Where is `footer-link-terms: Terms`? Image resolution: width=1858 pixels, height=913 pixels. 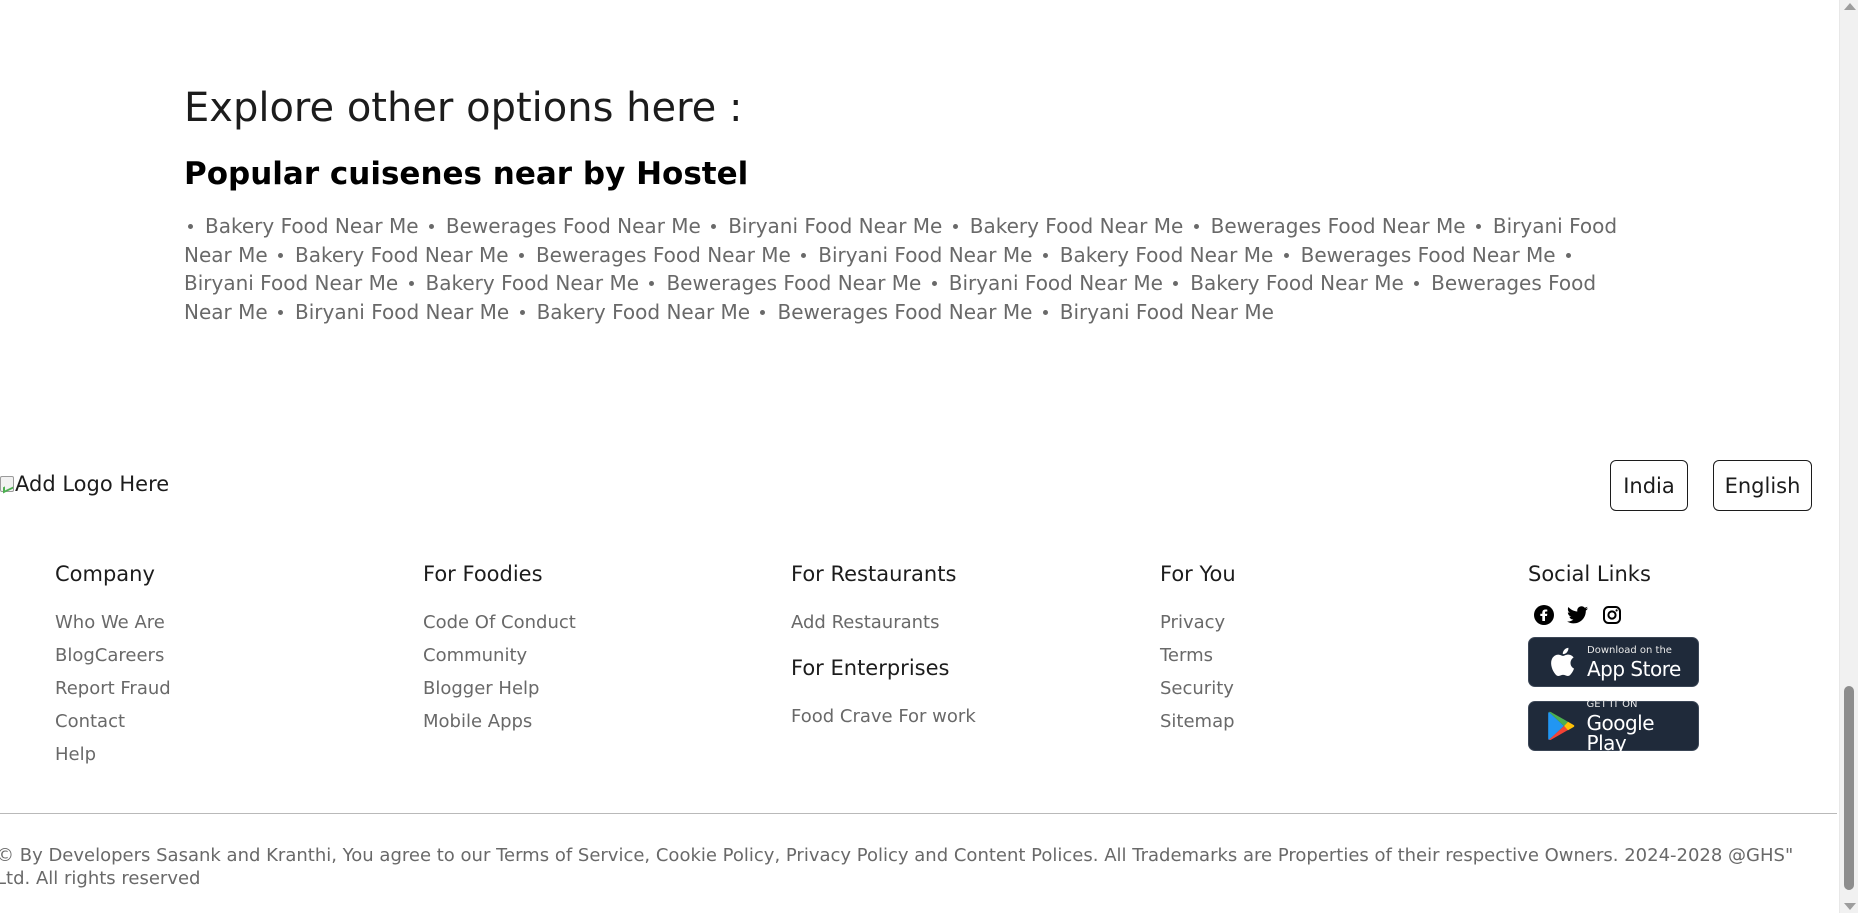 footer-link-terms: Terms is located at coordinates (1198, 655).